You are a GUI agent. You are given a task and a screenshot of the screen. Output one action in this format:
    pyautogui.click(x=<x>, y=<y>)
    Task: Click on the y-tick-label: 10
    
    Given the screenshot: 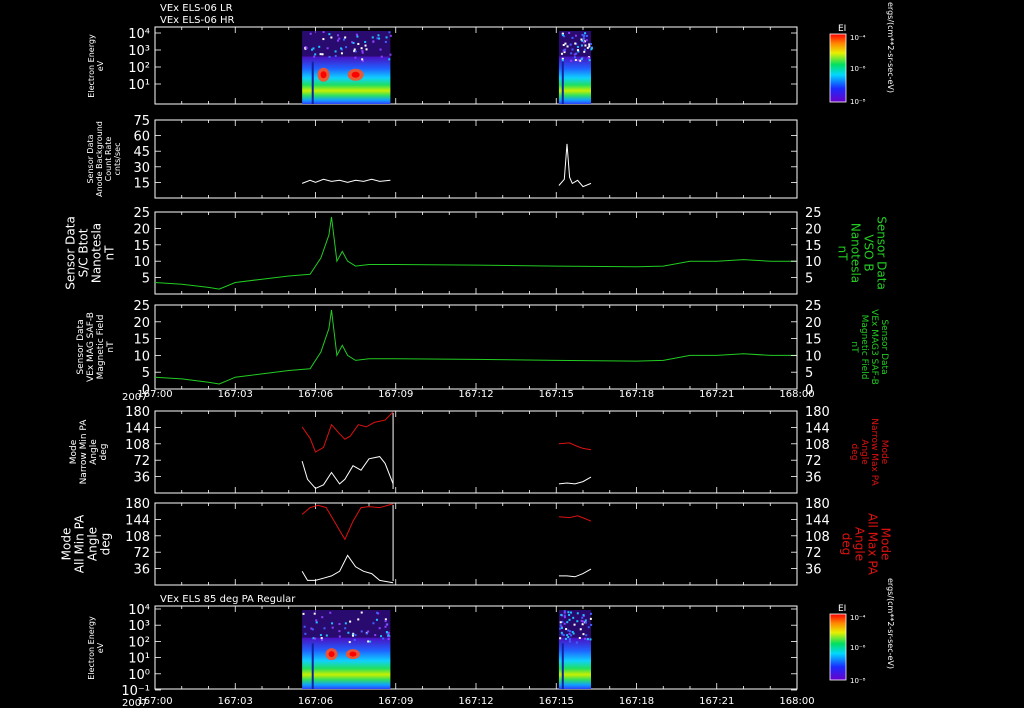 What is the action you would take?
    pyautogui.click(x=141, y=262)
    